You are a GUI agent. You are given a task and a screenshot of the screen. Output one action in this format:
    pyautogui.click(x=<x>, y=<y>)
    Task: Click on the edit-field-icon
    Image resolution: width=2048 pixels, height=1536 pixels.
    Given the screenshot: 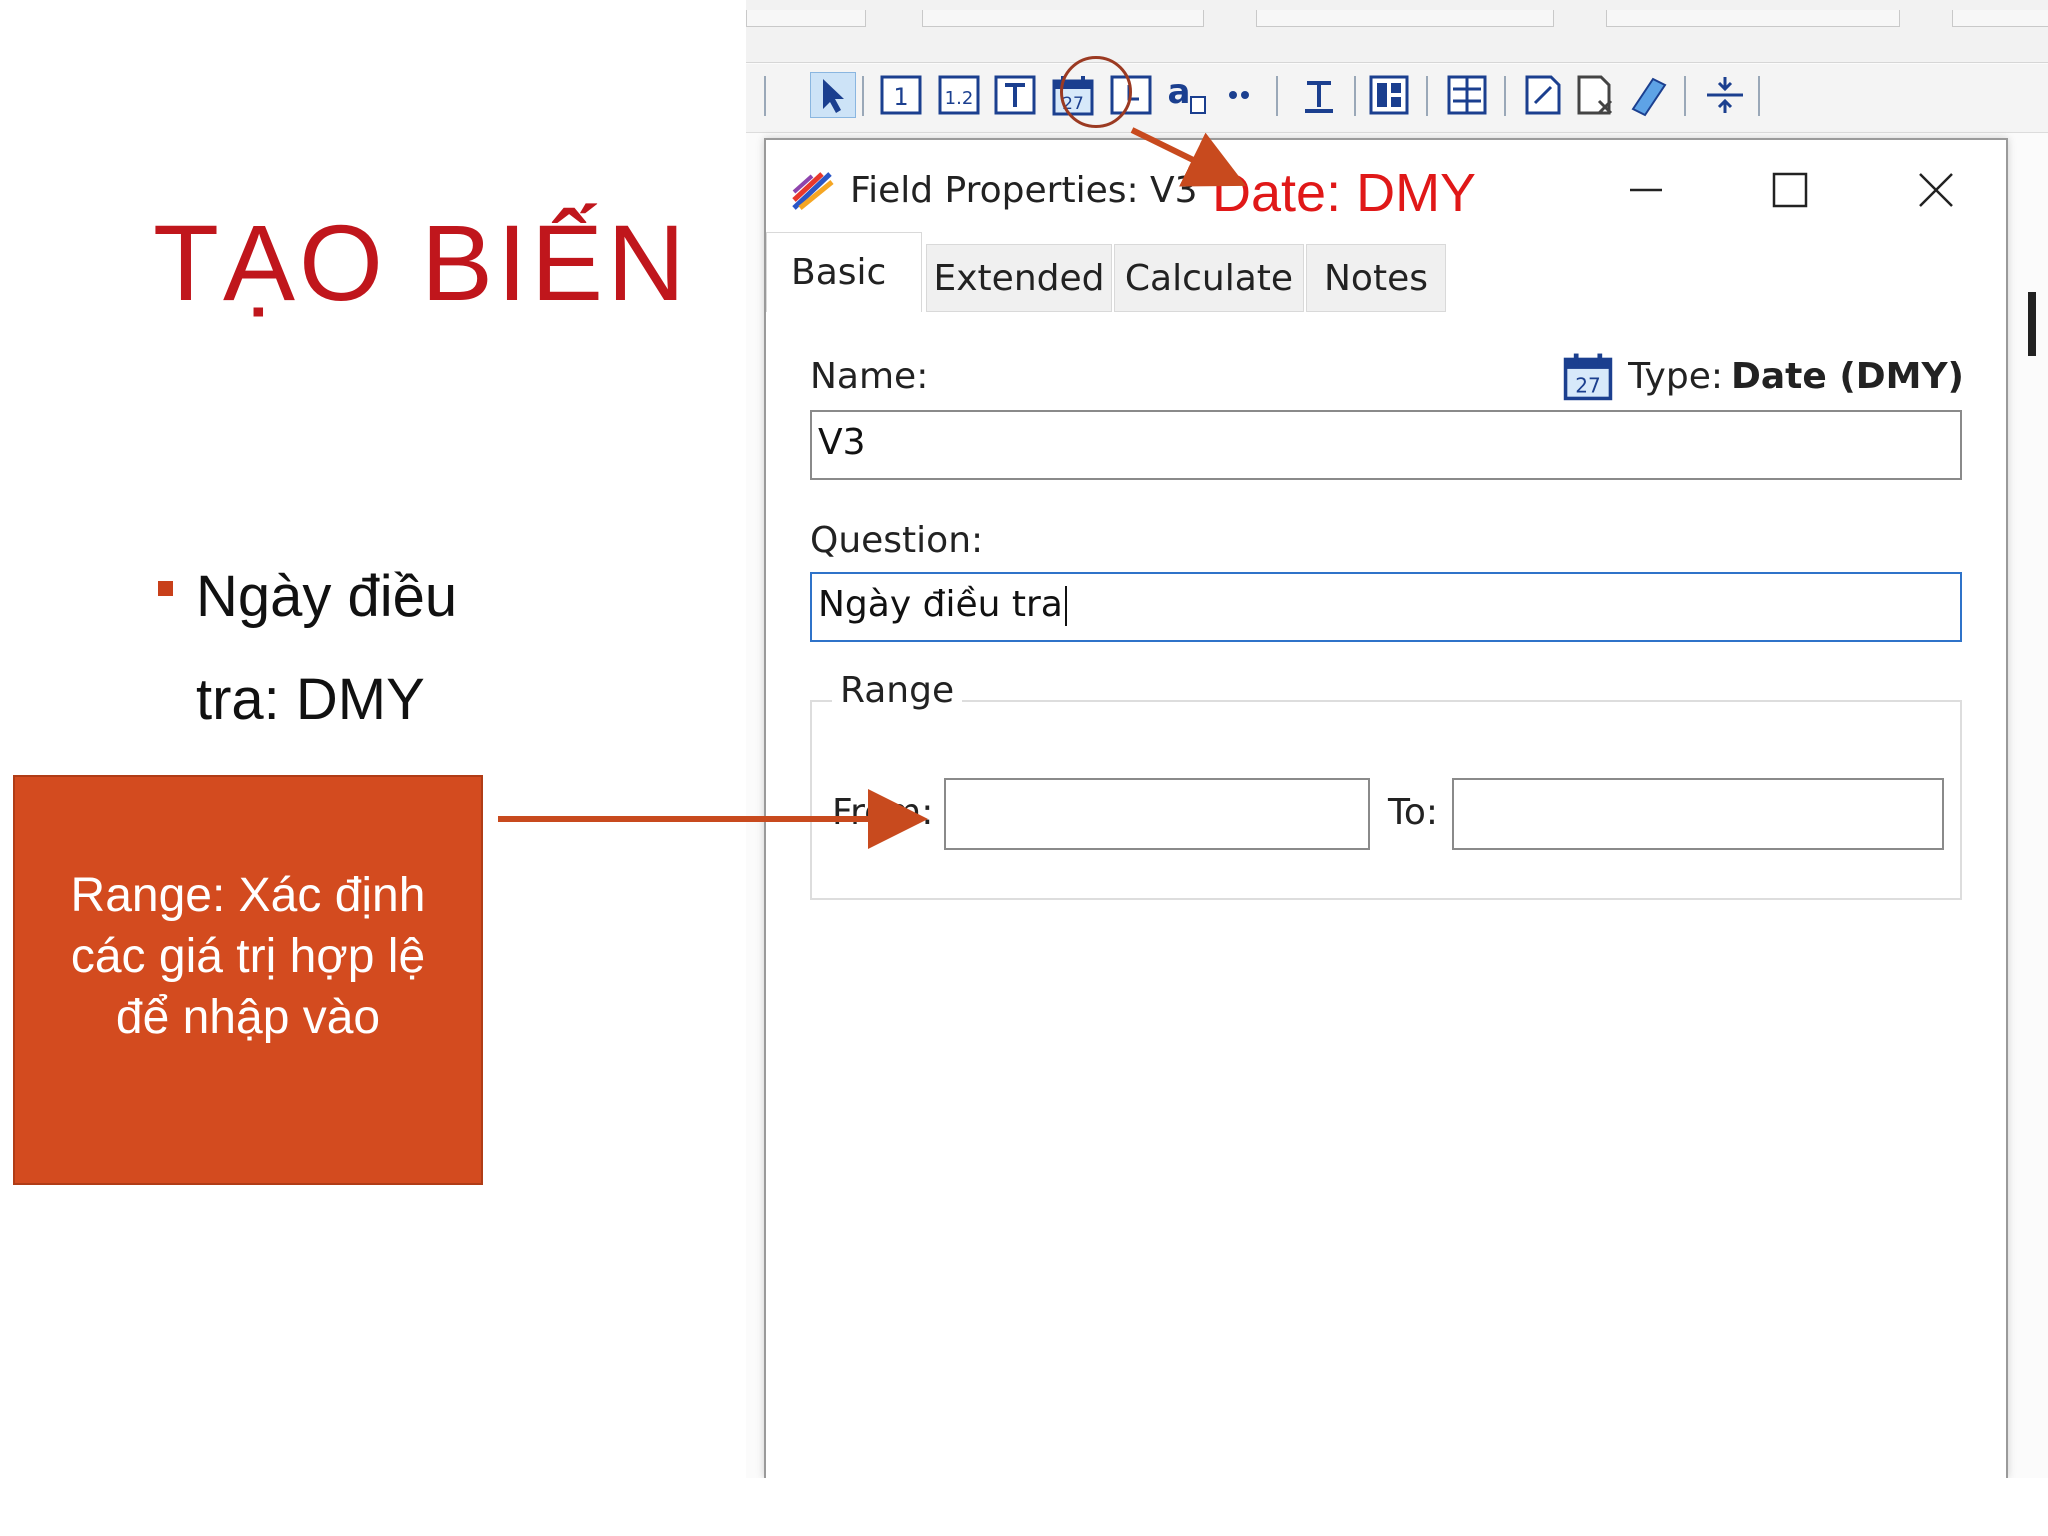 What is the action you would take?
    pyautogui.click(x=1543, y=95)
    